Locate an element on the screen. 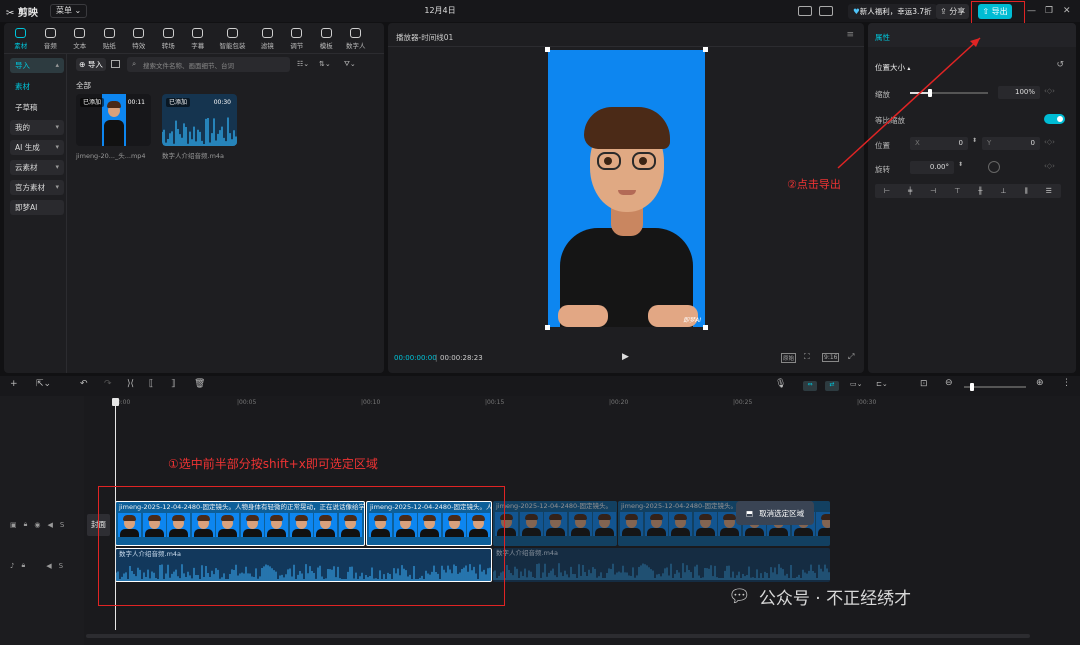 The width and height of the screenshot is (1080, 645). split-right-icon: ⟧ is located at coordinates (173, 384).